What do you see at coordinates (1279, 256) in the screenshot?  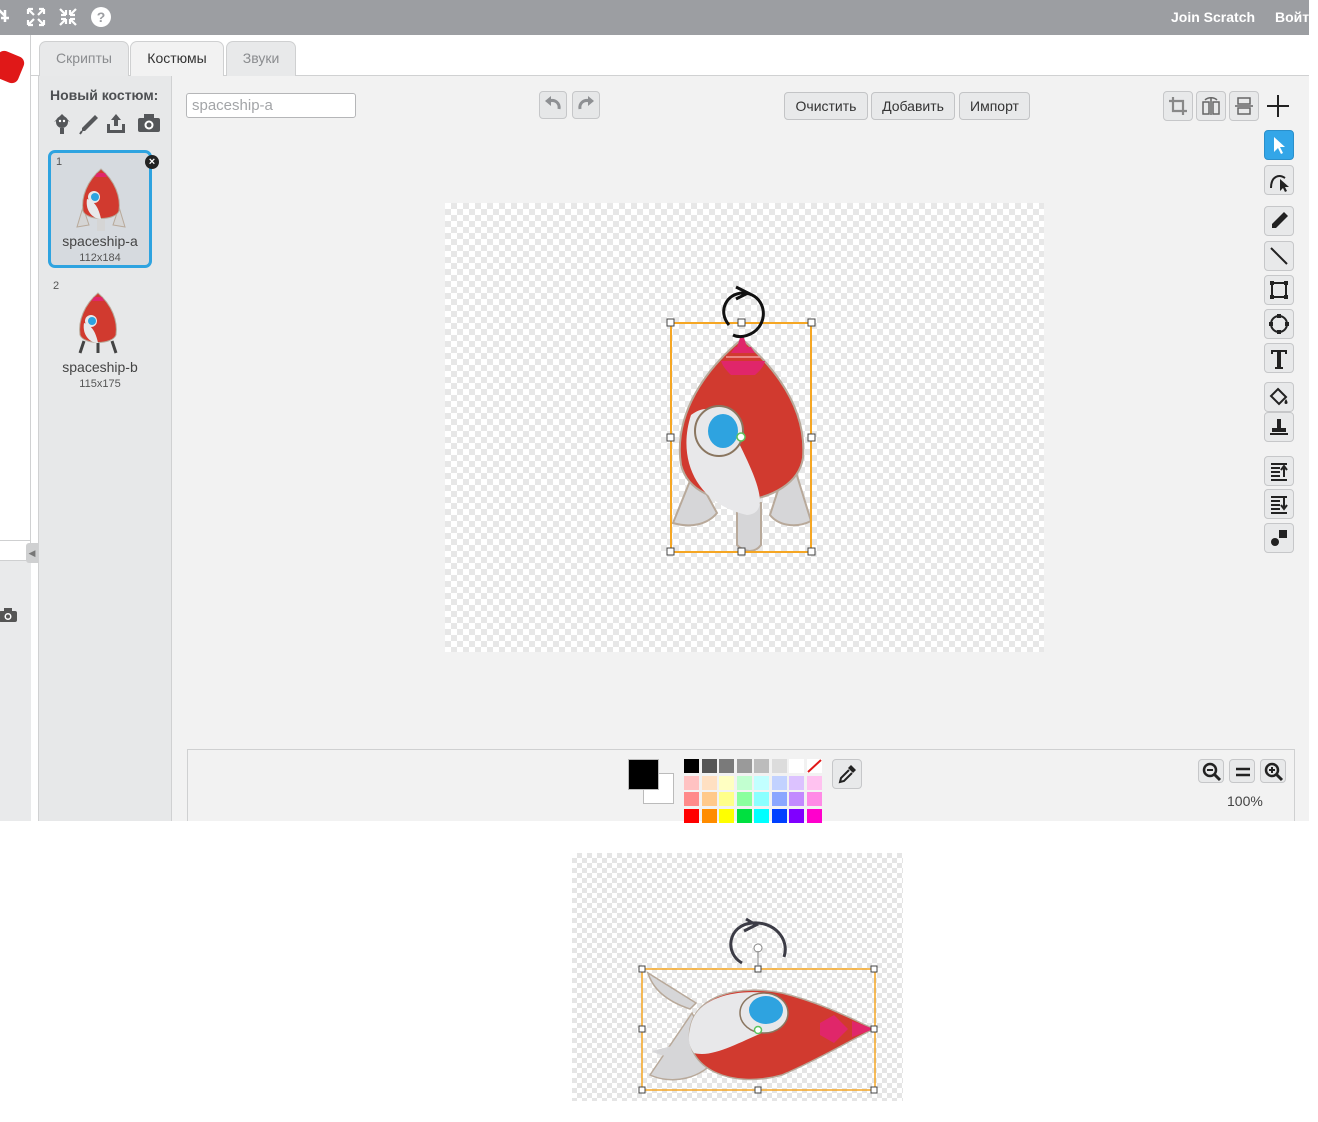 I see `line-tool` at bounding box center [1279, 256].